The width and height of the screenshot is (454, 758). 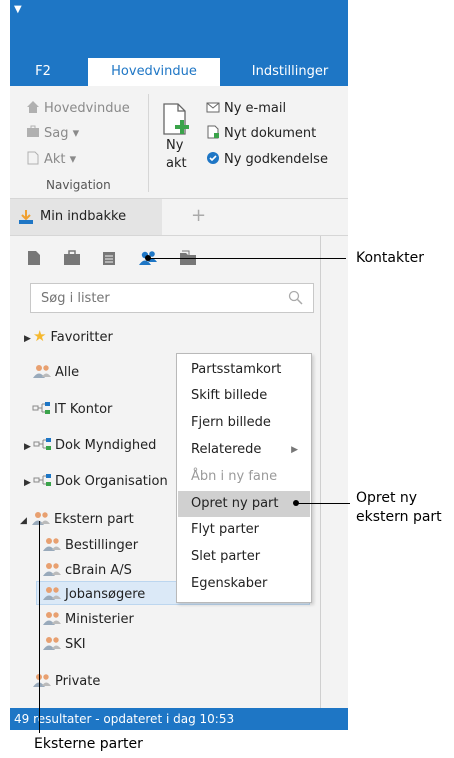 I want to click on ny-godkendelse-label: Ny godkendelse, so click(x=276, y=159).